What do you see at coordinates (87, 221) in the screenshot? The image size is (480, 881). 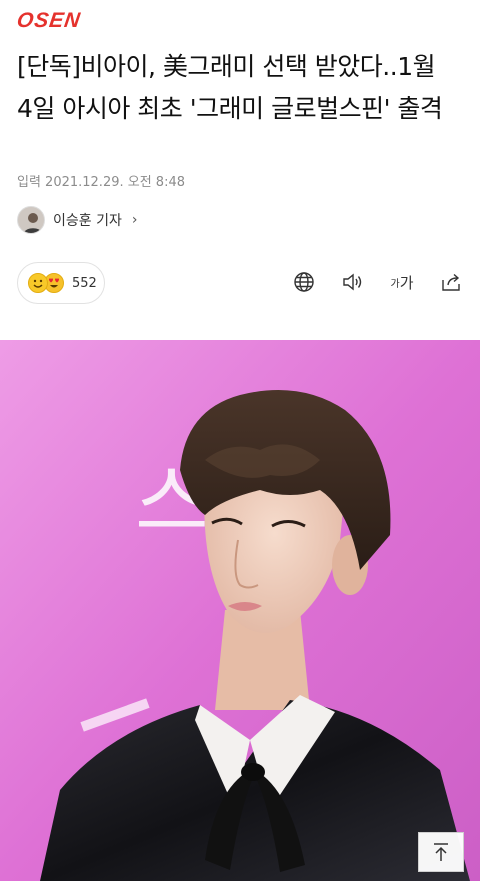 I see `reporter-name: 이승훈 기자` at bounding box center [87, 221].